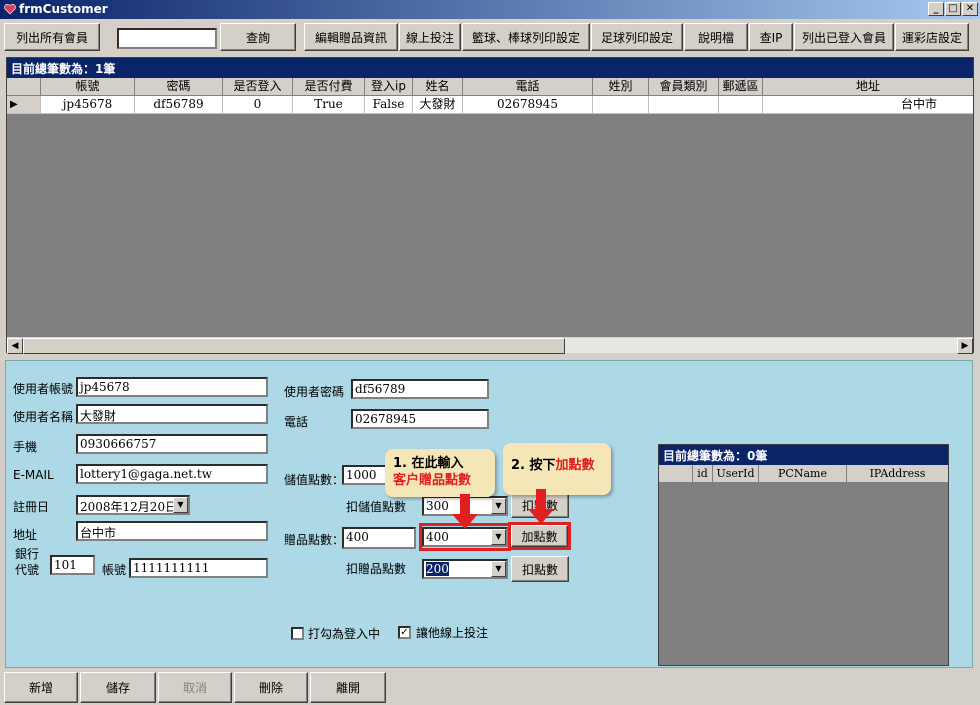  I want to click on add-points-button: 加點數, so click(539, 536).